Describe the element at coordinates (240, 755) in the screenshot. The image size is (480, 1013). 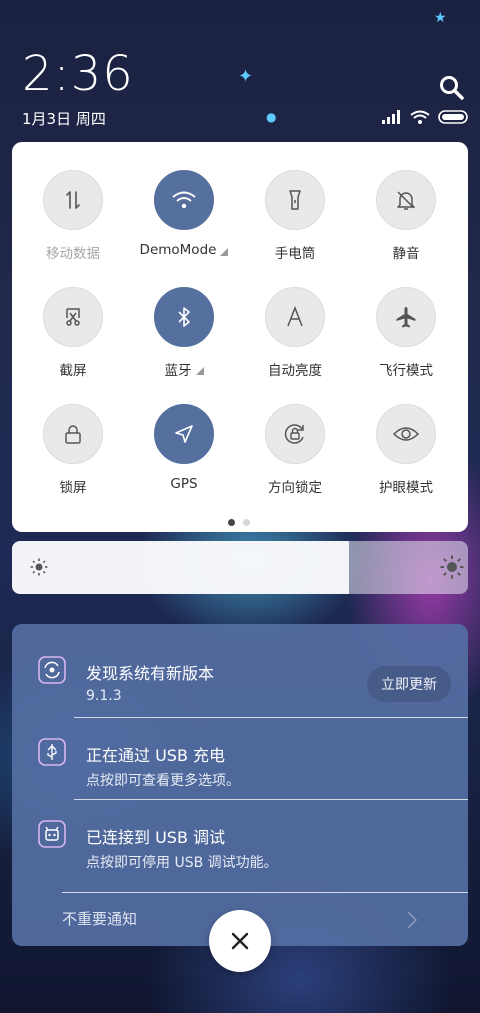
I see `notification-usb-charging: 正在通过 USB 充电 点按即可查看更多选项。` at that location.